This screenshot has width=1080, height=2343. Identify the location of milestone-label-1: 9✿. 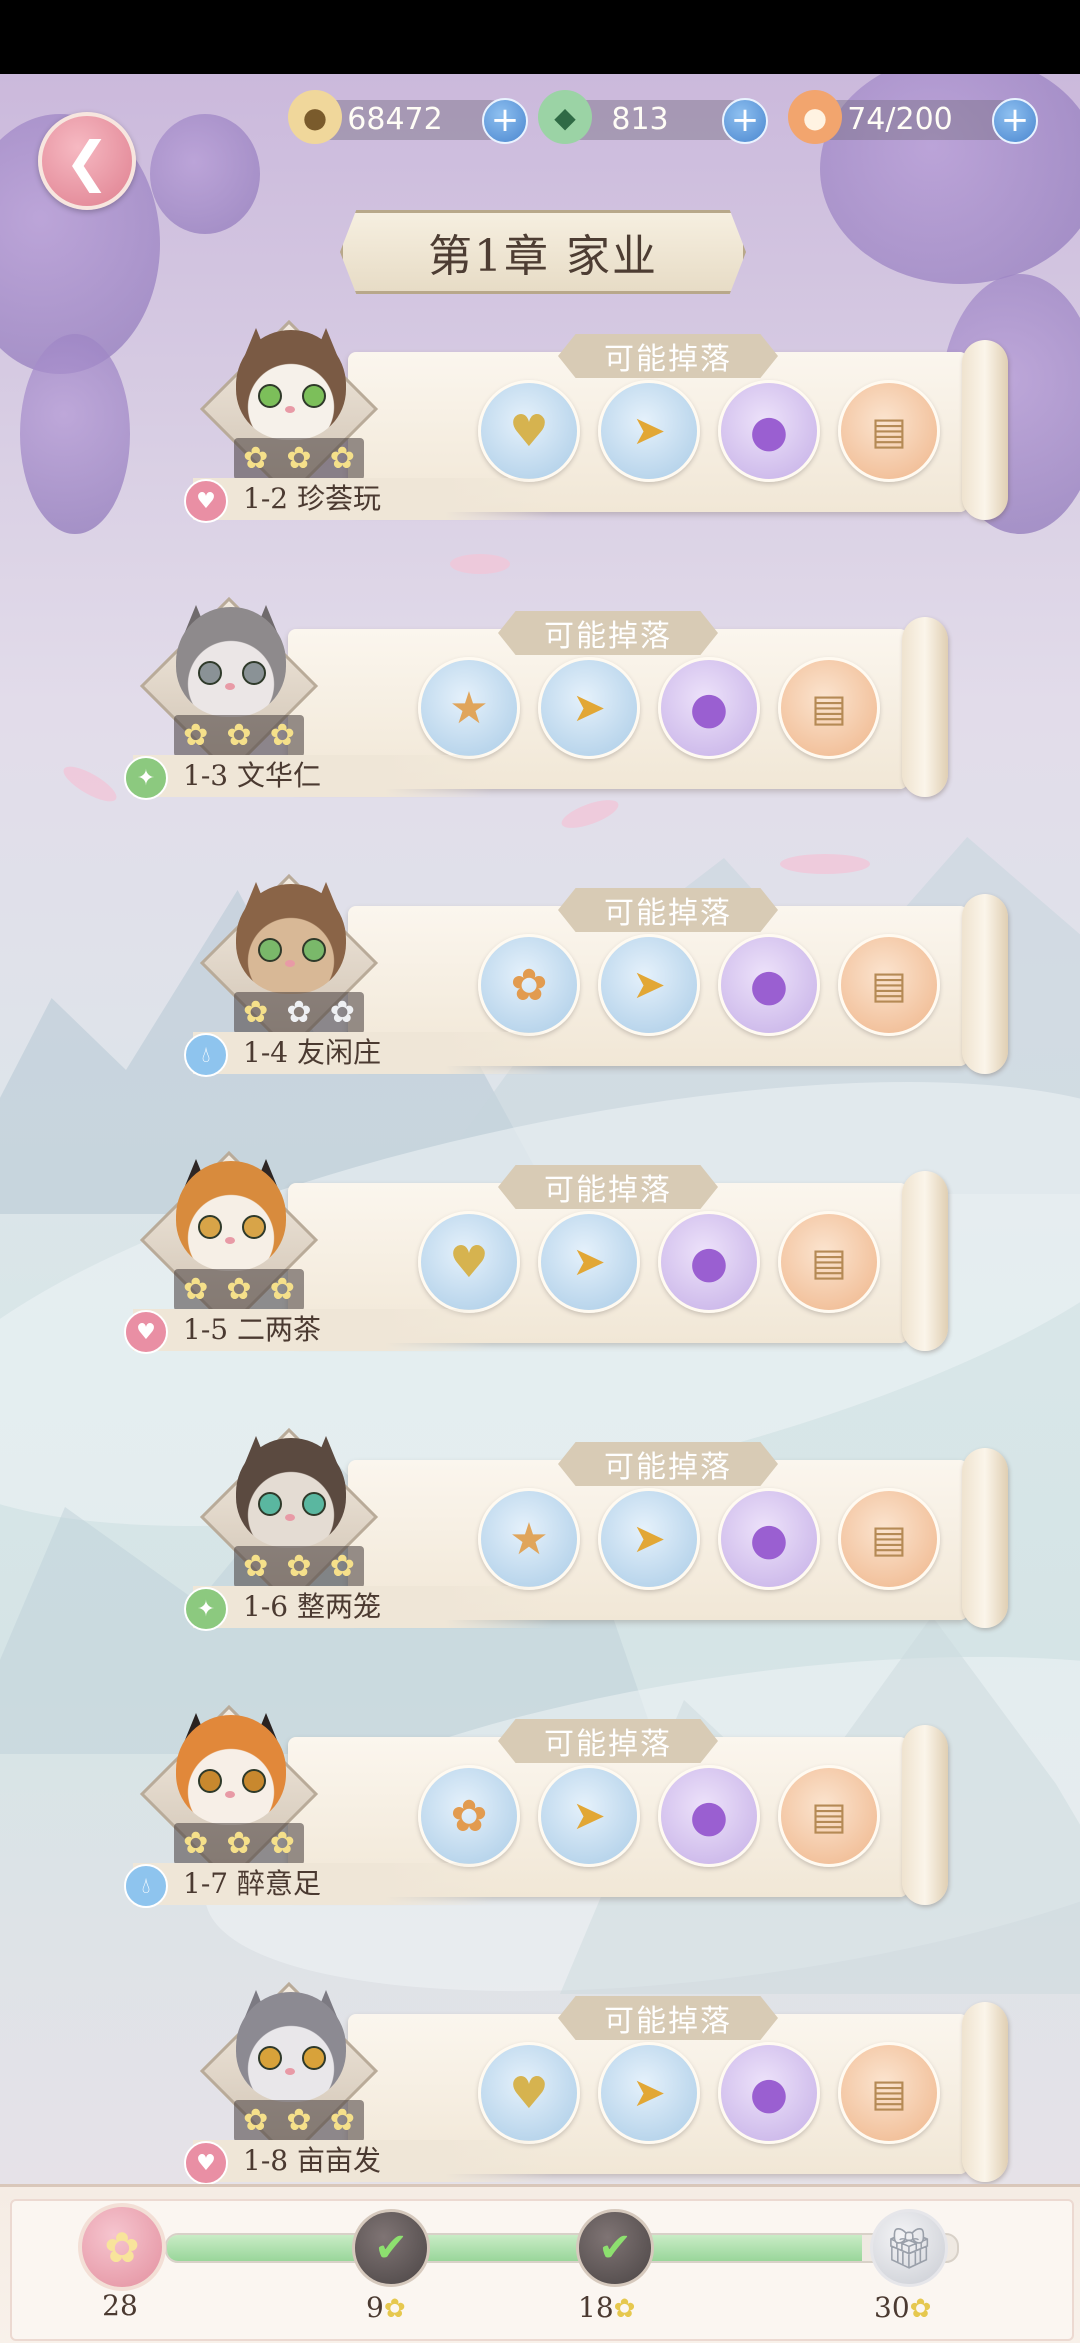
(386, 2307).